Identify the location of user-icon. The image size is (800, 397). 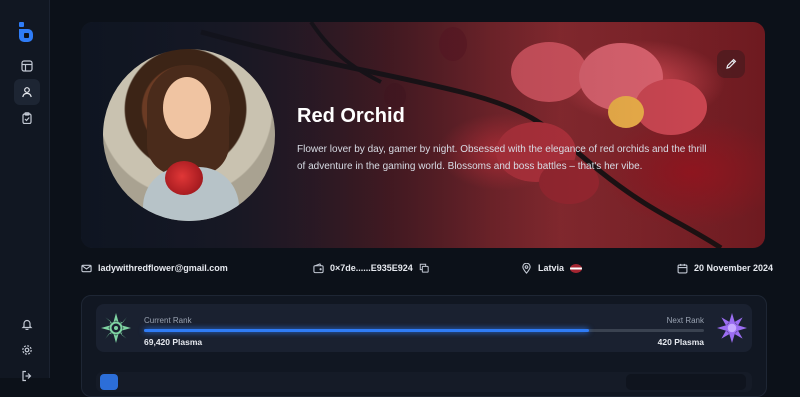
(27, 92).